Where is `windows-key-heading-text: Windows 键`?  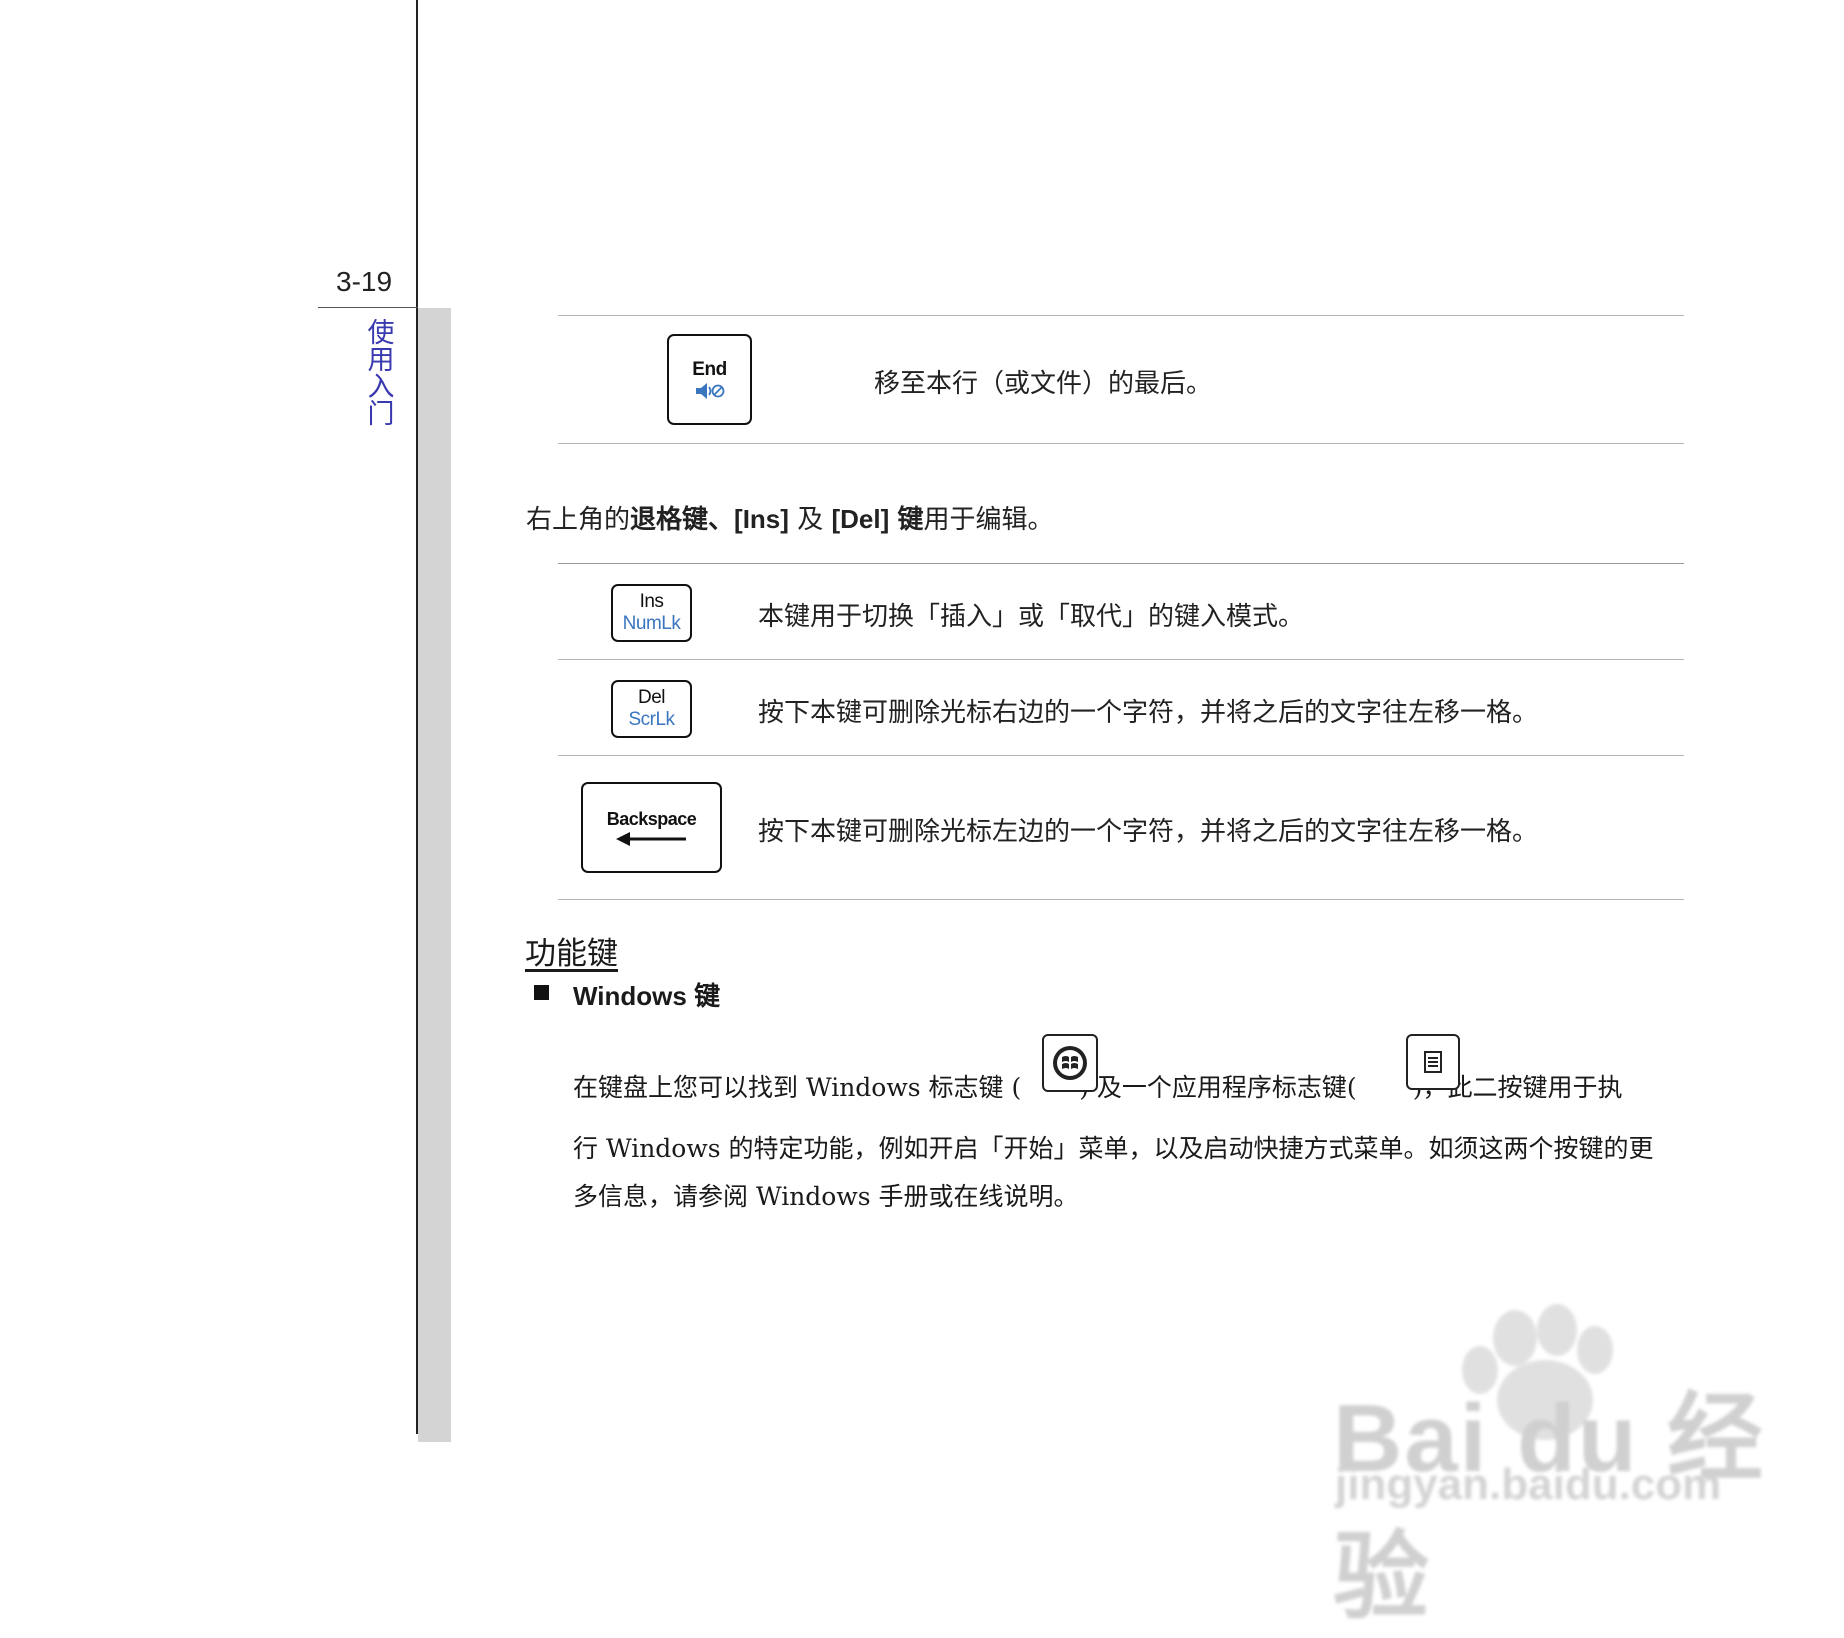
windows-key-heading-text: Windows 键 is located at coordinates (647, 996).